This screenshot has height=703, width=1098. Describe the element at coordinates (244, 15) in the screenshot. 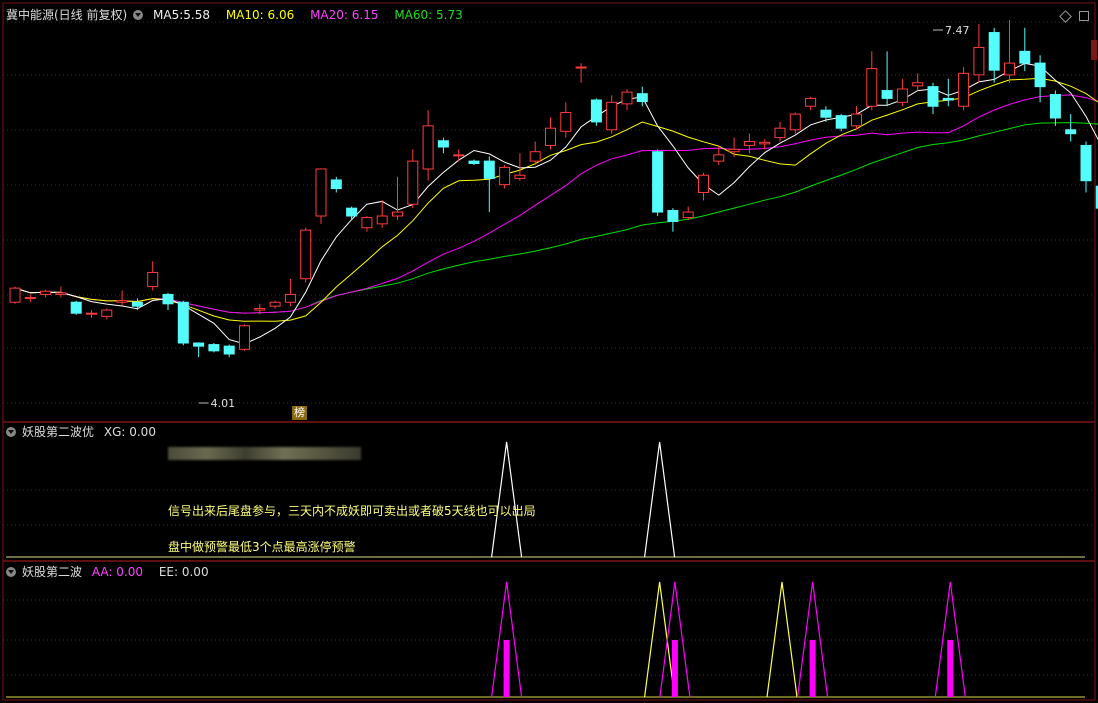

I see `ma10-label: MA10:` at that location.